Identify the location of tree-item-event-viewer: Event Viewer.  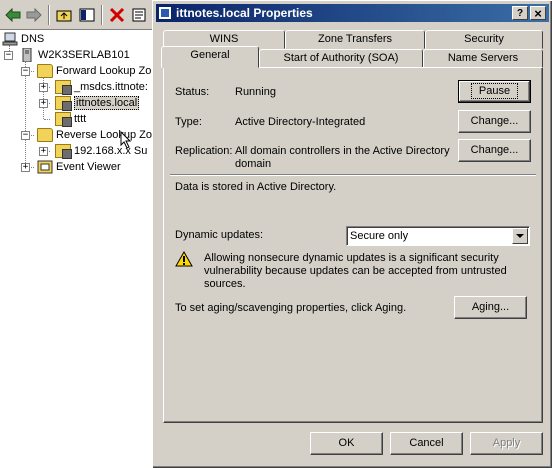
(79, 167).